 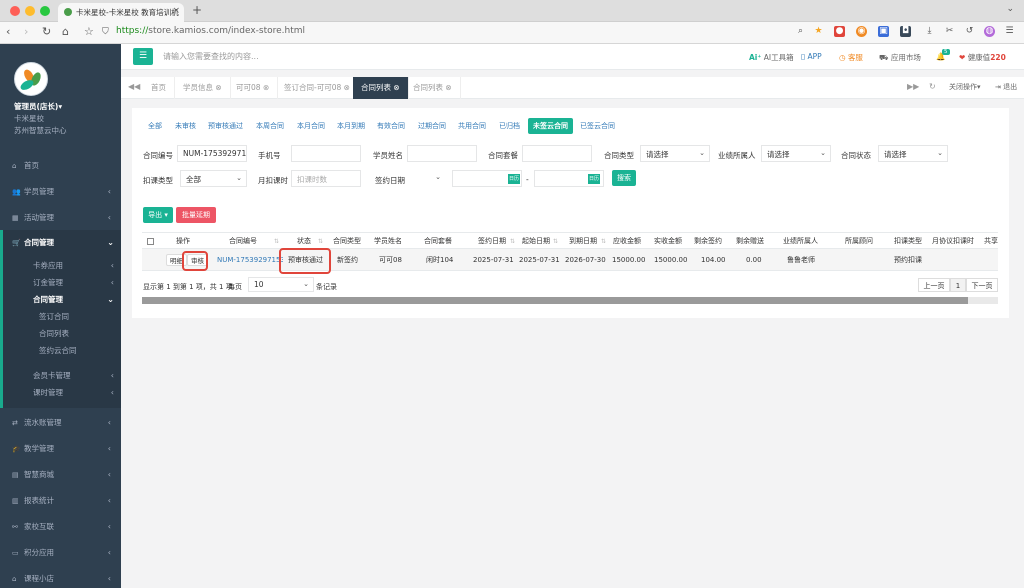 I want to click on tab-home: 首页, so click(x=159, y=88).